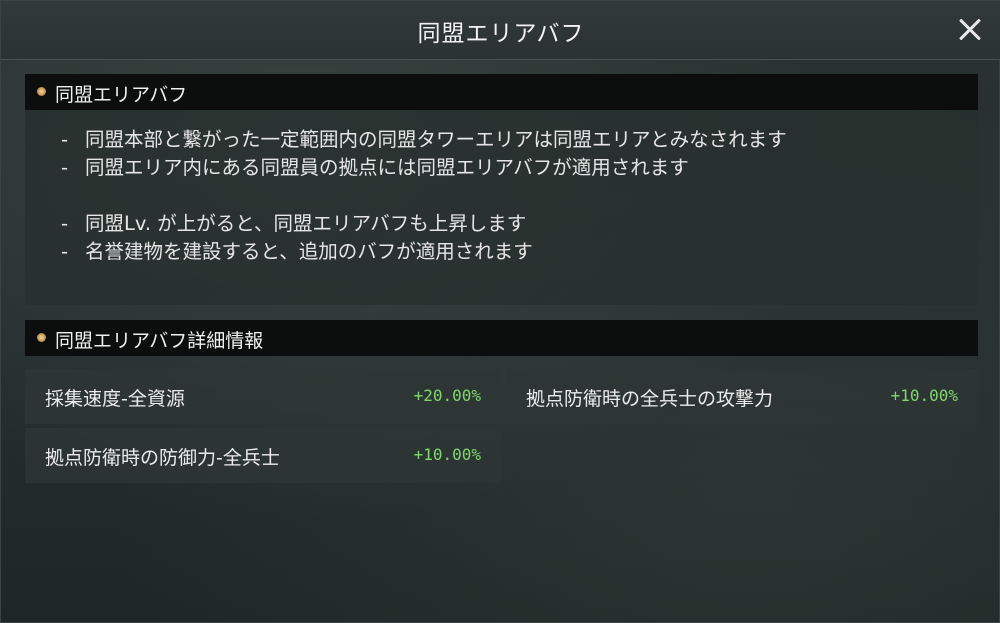  I want to click on stat-row-defense-attack: 拠点防衛時の全兵士の攻撃力 +10.00%, so click(742, 396).